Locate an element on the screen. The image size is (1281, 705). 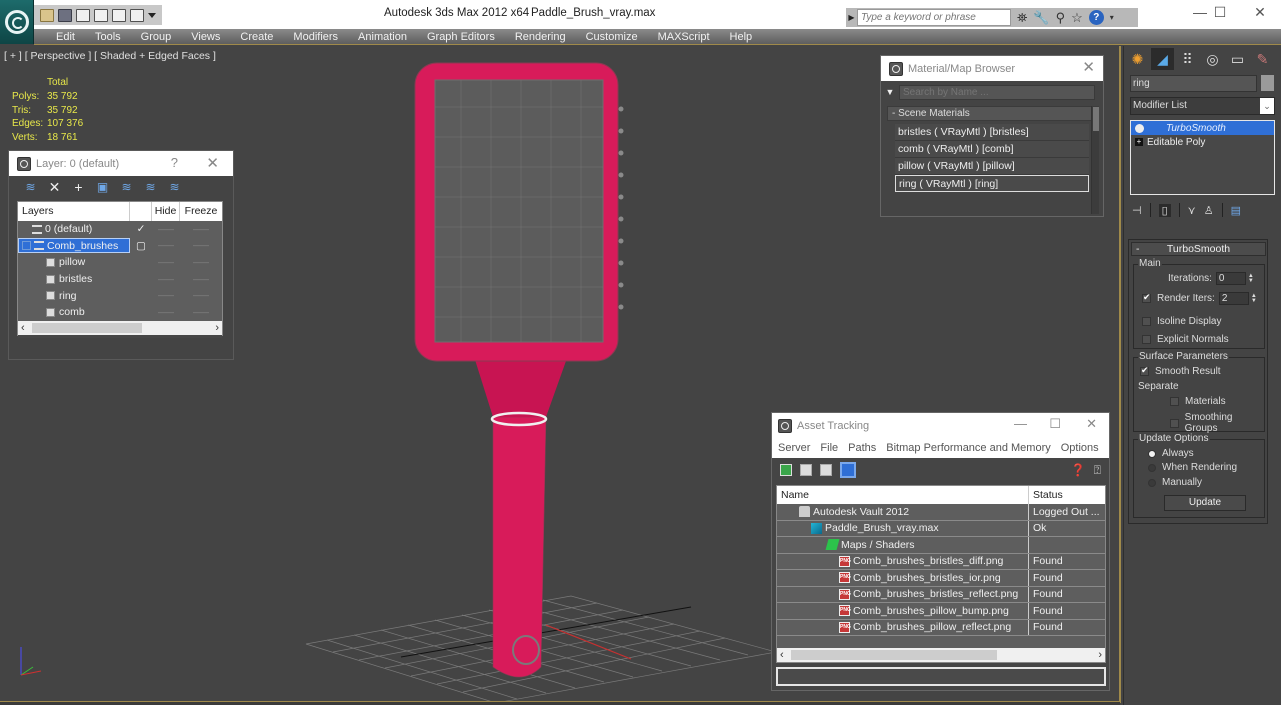
object-name-input is located at coordinates (1193, 83).